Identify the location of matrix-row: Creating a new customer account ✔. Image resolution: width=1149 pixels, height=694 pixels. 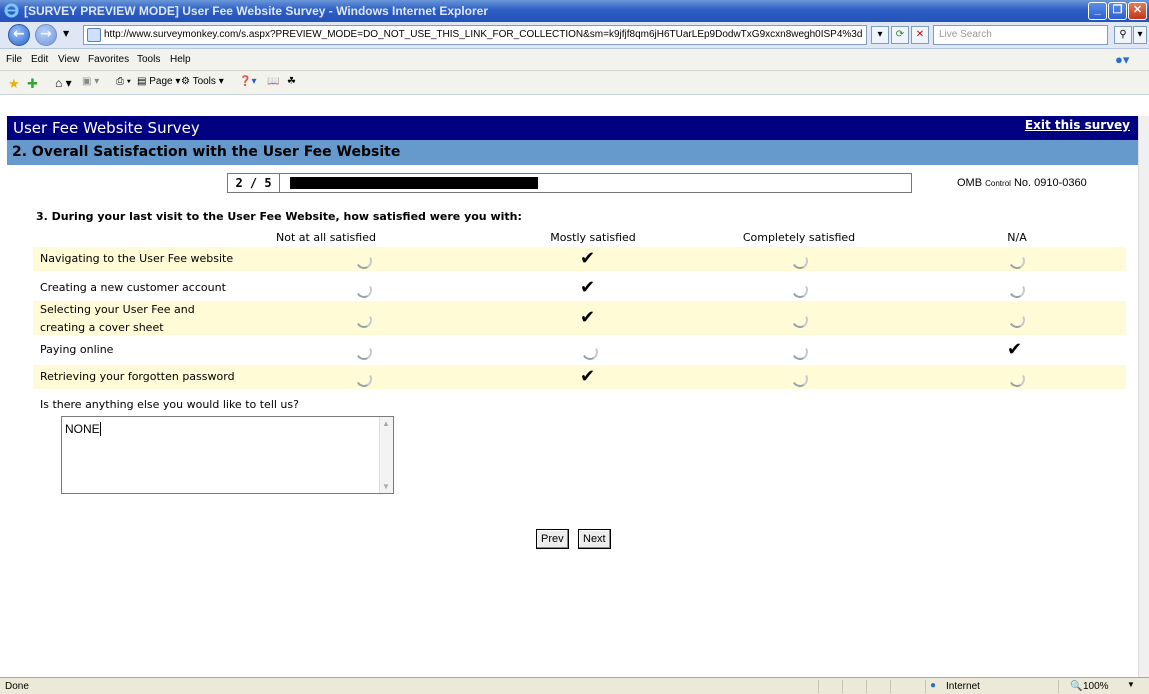
(579, 288).